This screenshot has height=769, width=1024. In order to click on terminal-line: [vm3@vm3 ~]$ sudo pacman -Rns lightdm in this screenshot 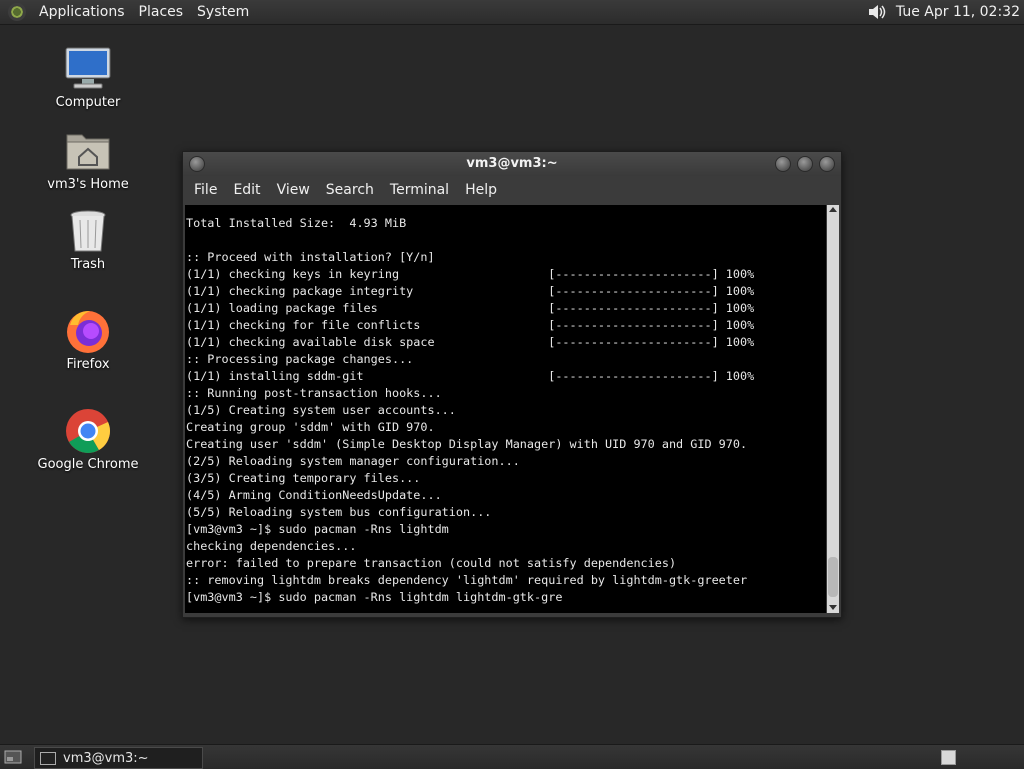, I will do `click(317, 529)`.